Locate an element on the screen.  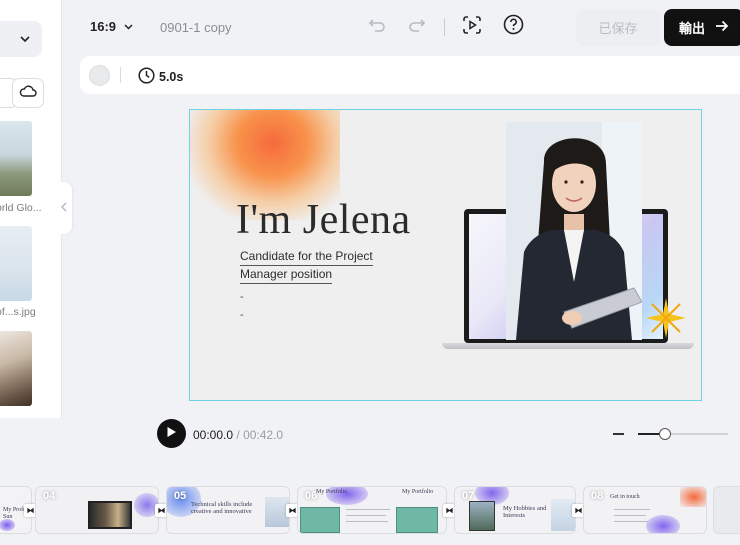
media-dropdown is located at coordinates (21, 39).